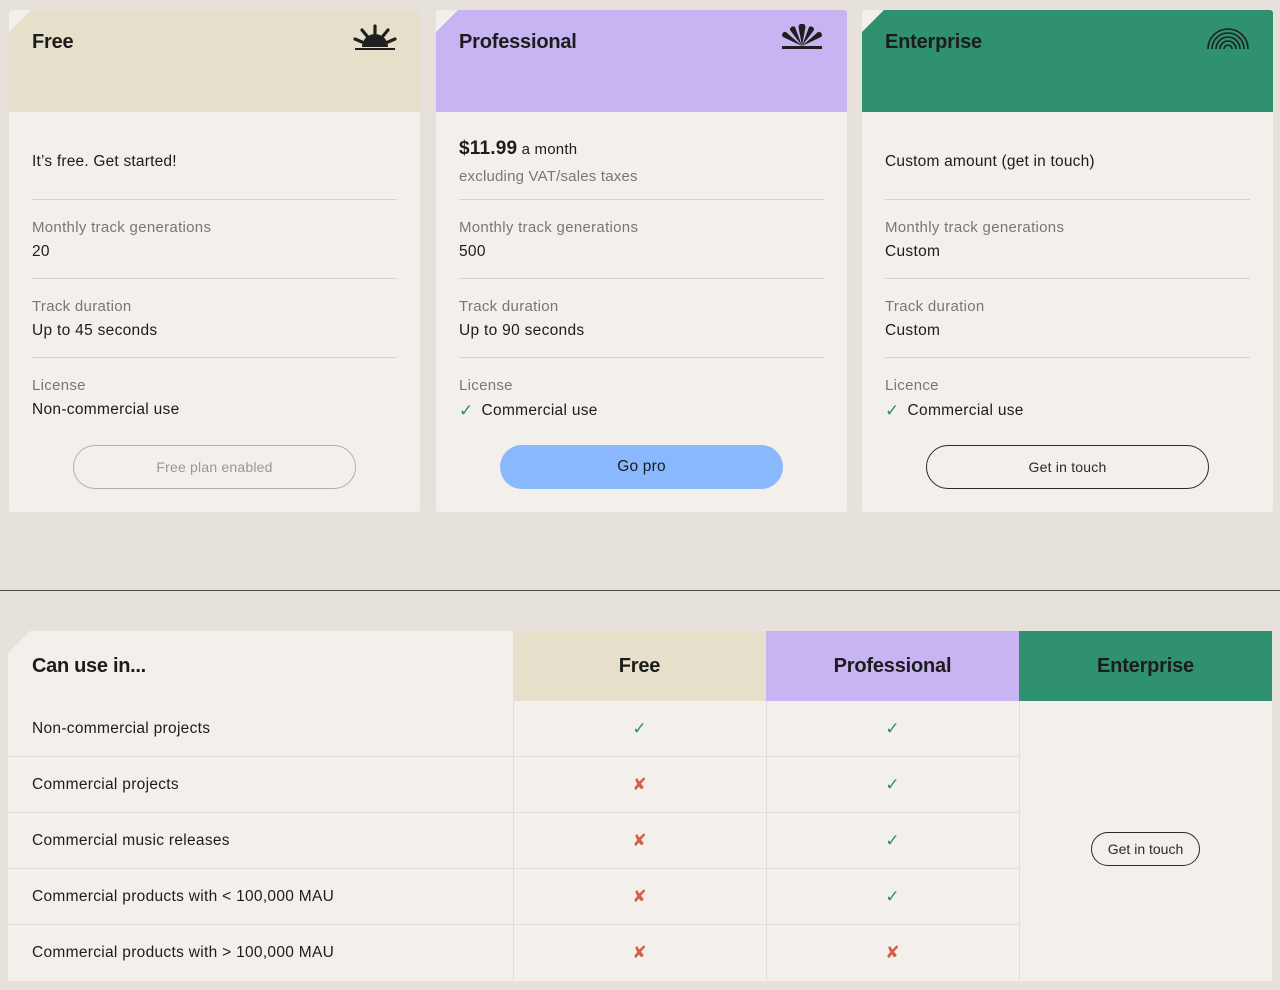 This screenshot has width=1280, height=990. Describe the element at coordinates (375, 37) in the screenshot. I see `half-sun-icon` at that location.